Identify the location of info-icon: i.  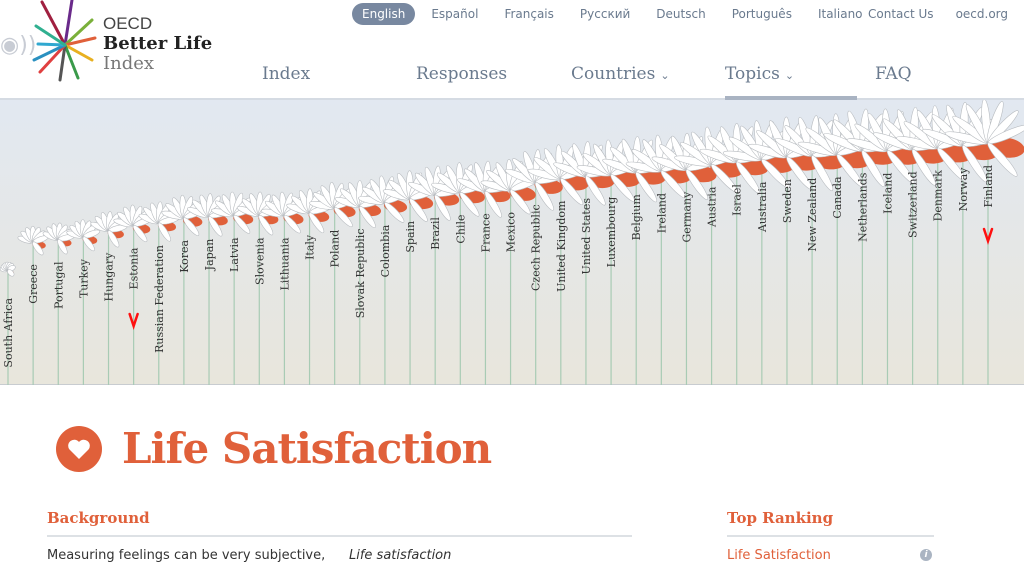
(926, 555).